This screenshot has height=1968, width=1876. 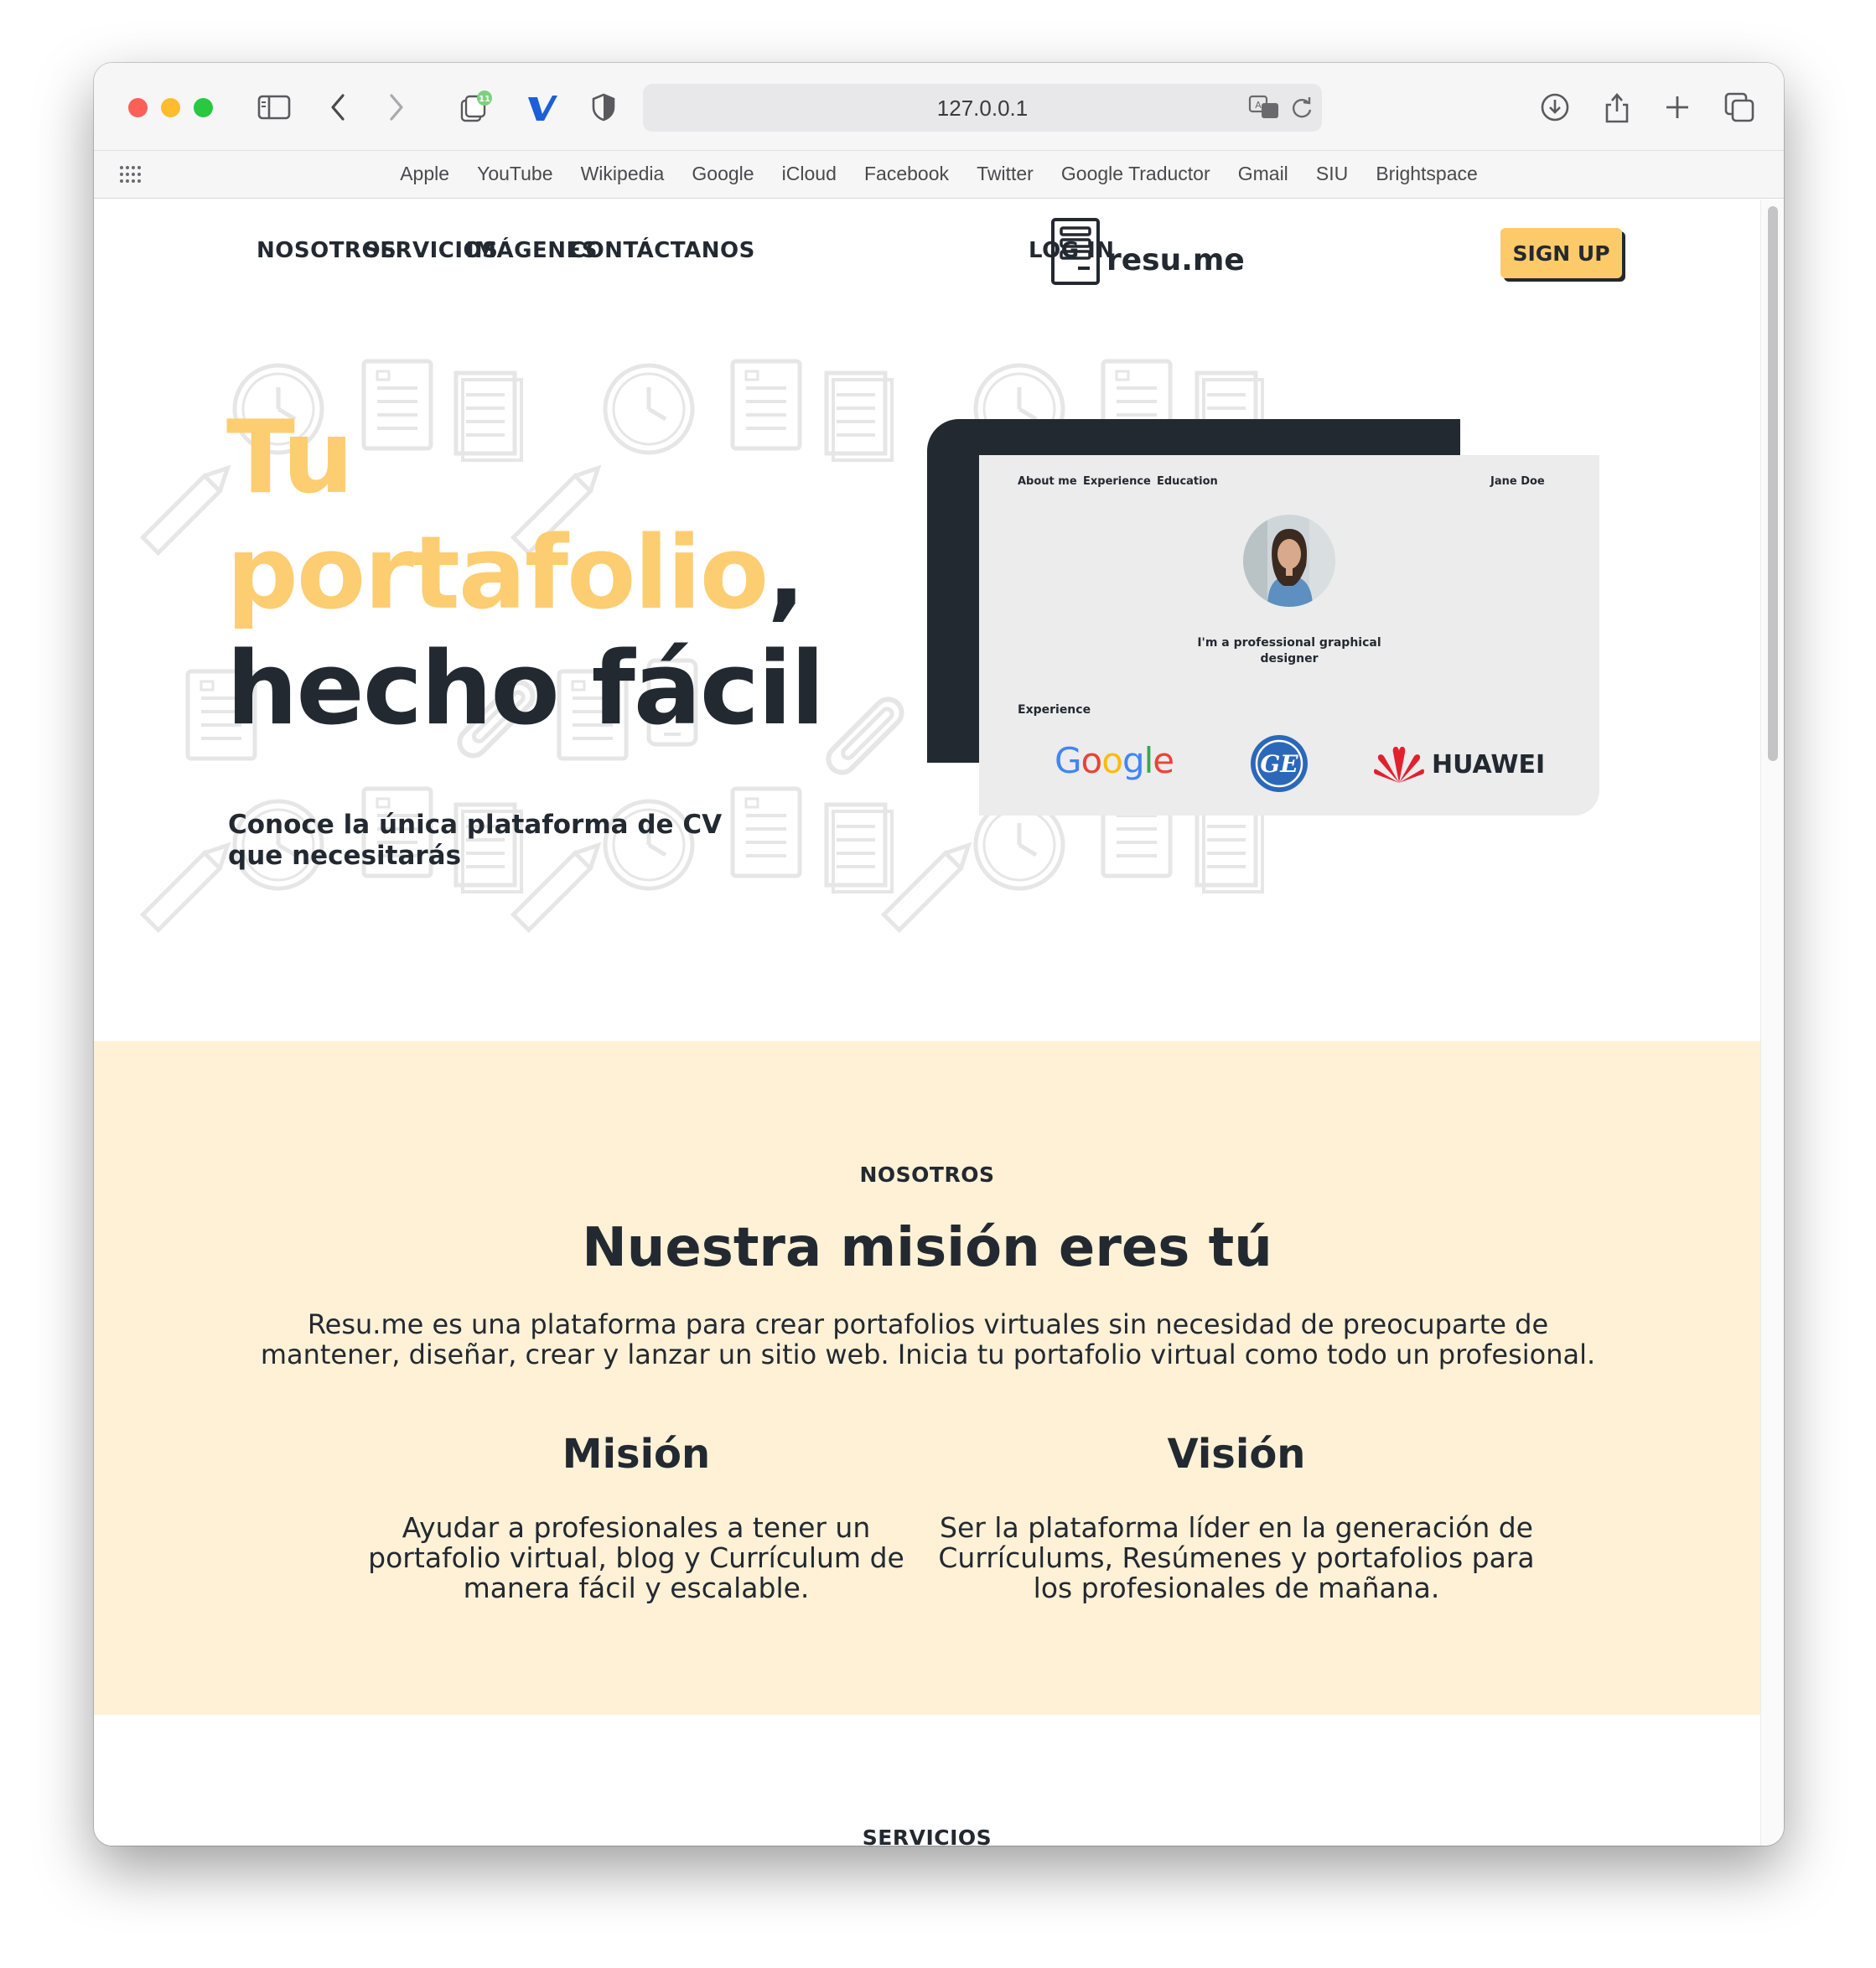 I want to click on vision-title: Visión, so click(x=1236, y=1454).